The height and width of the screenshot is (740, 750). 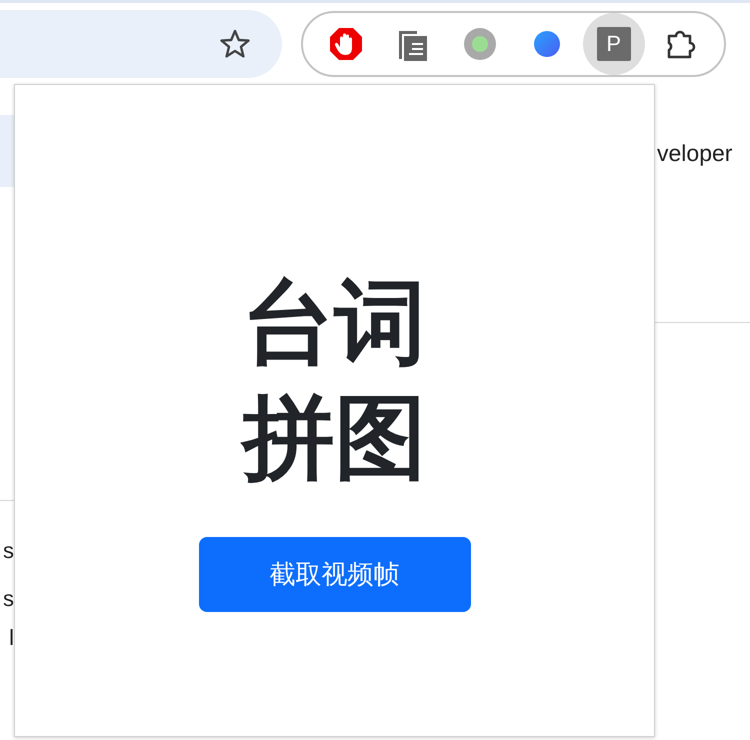 I want to click on star-icon, so click(x=235, y=44).